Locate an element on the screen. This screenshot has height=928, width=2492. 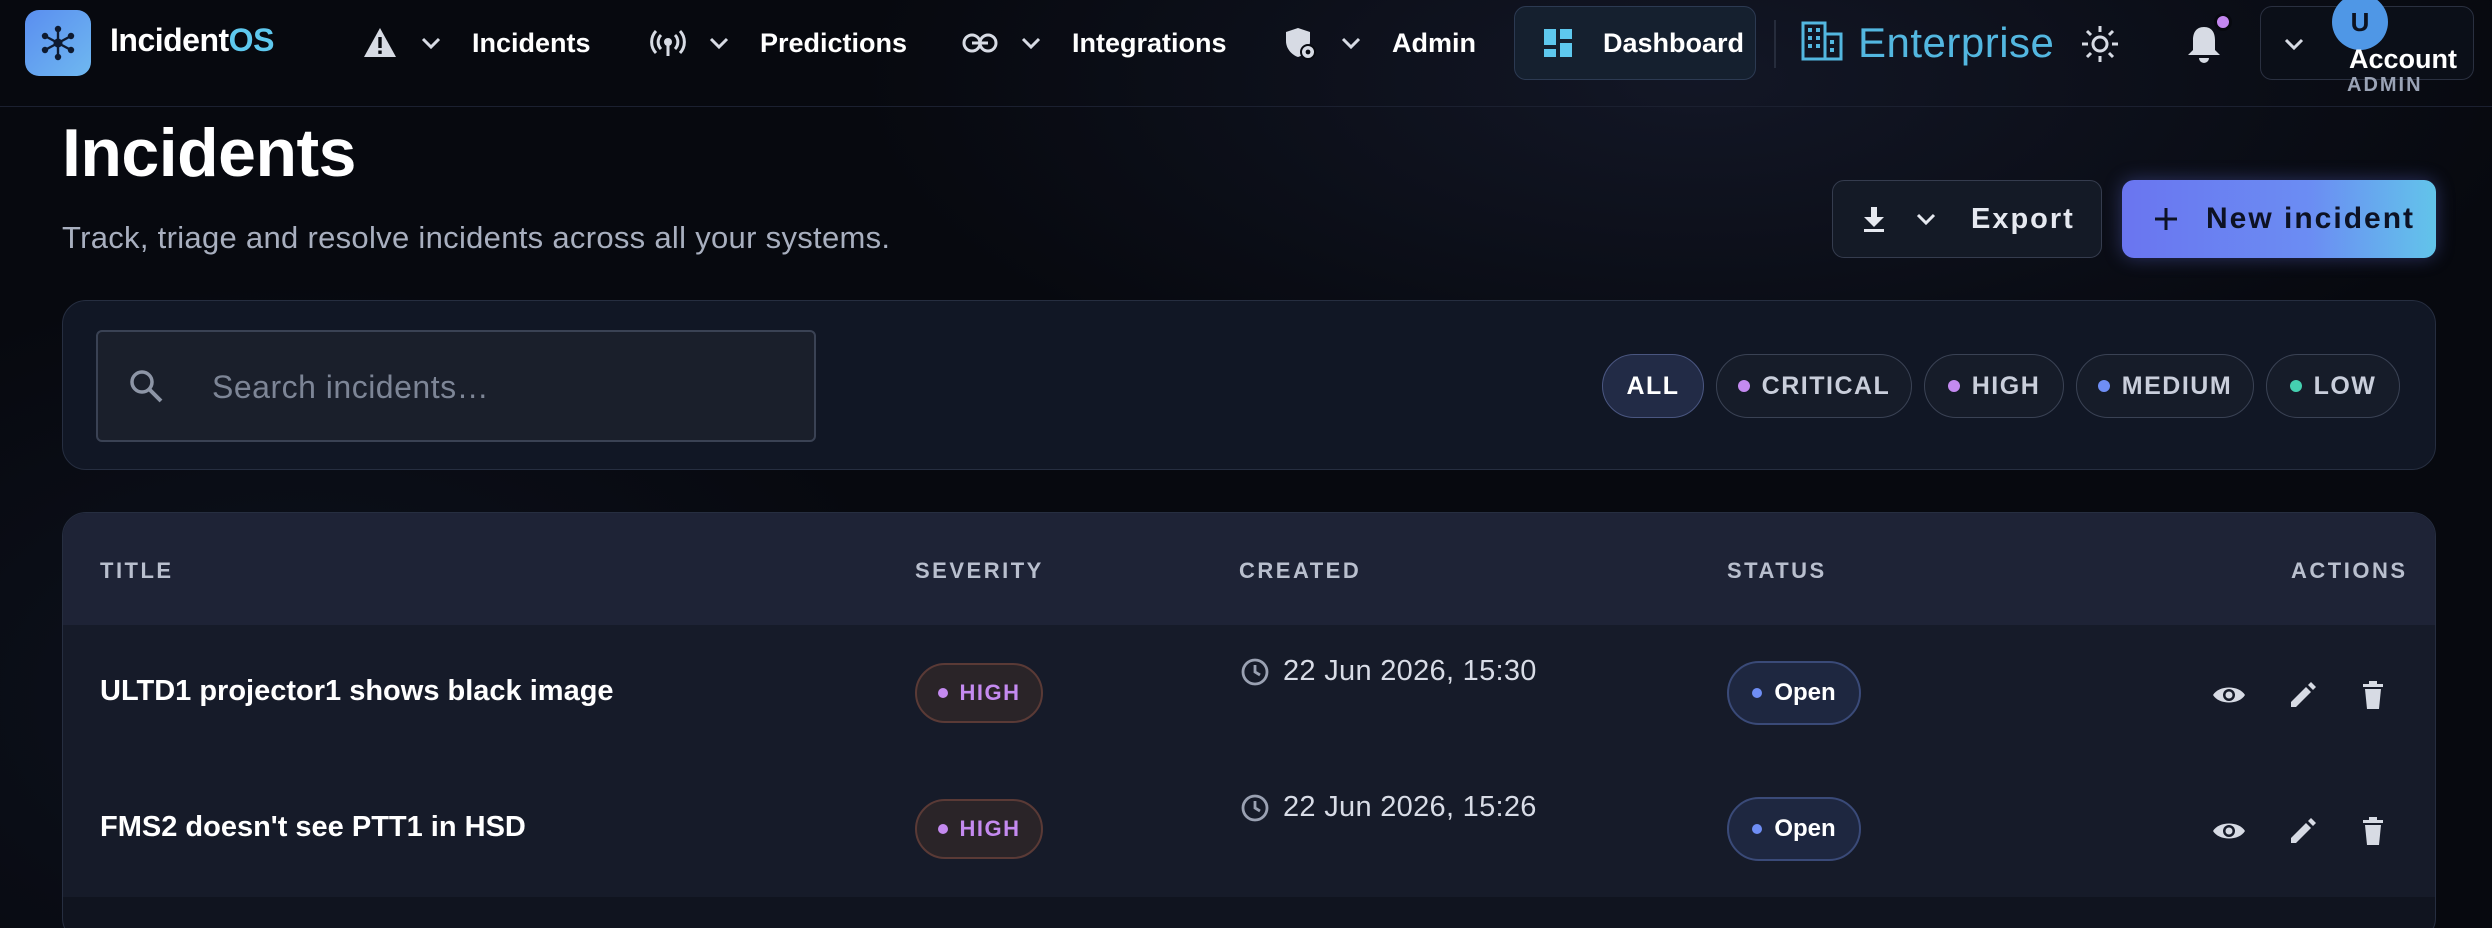
broadcast-signal-icon is located at coordinates (668, 43).